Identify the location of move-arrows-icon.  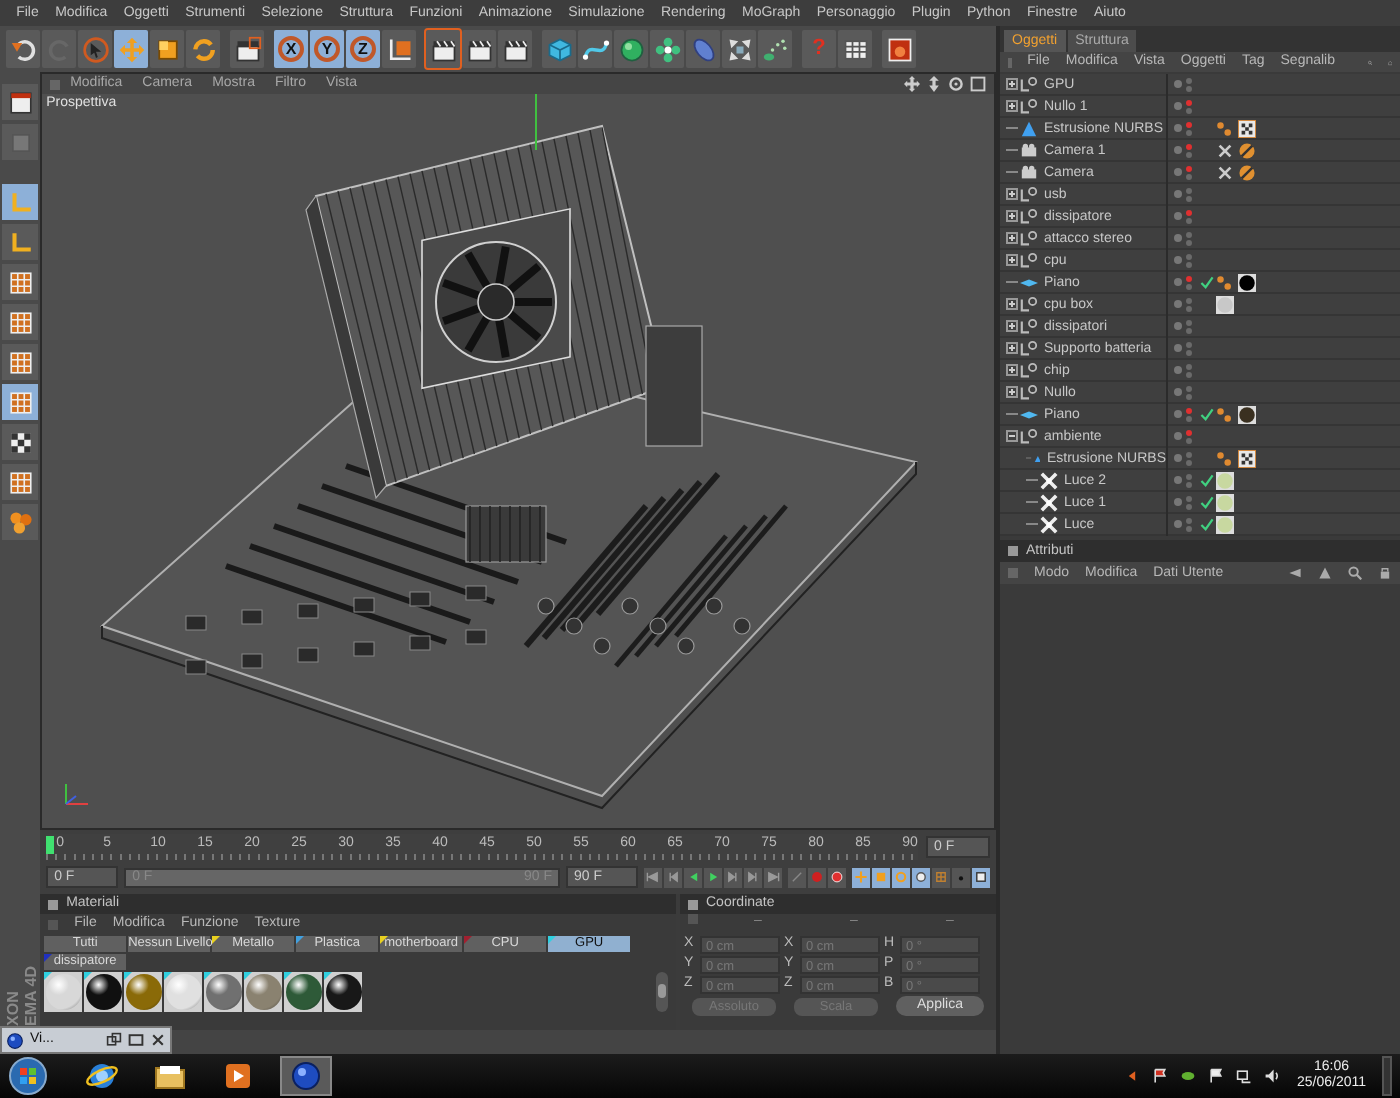
(912, 84).